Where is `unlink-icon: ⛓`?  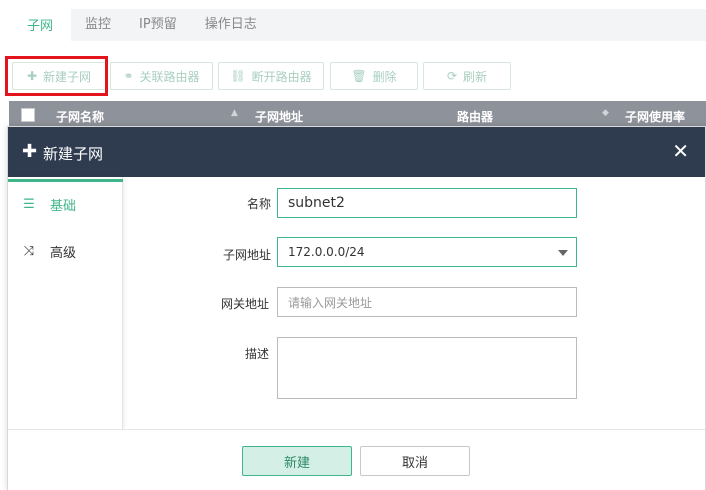
unlink-icon: ⛓ is located at coordinates (238, 76).